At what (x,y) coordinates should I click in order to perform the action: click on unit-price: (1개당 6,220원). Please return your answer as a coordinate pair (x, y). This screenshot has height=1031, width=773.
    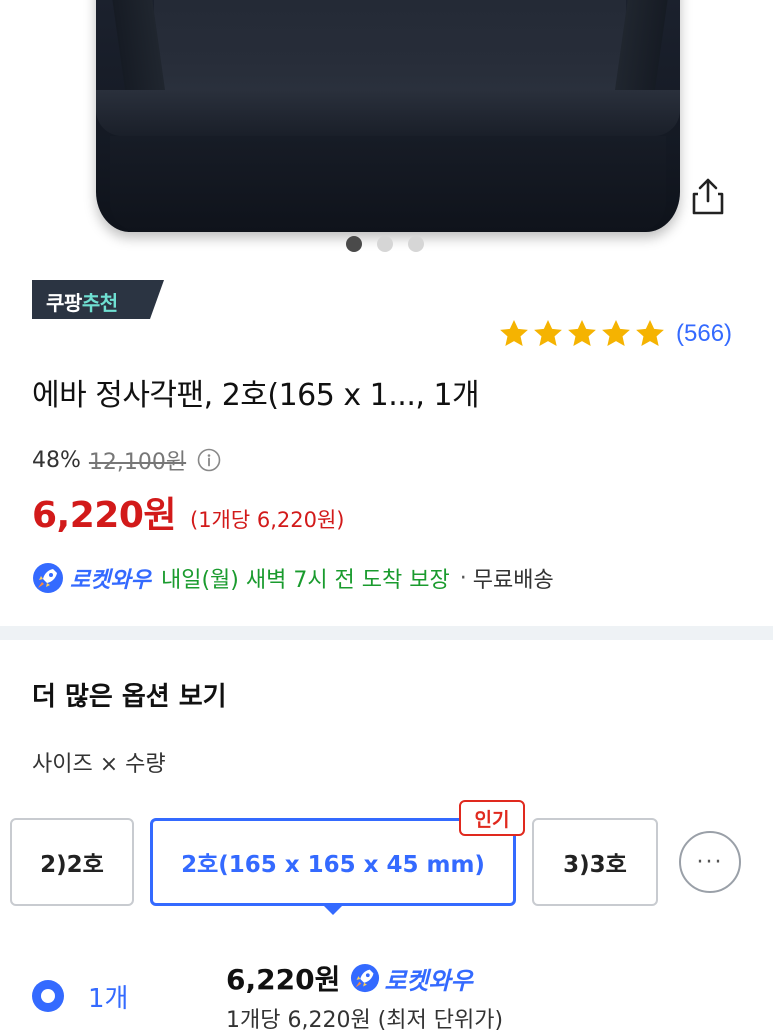
    Looking at the image, I should click on (267, 520).